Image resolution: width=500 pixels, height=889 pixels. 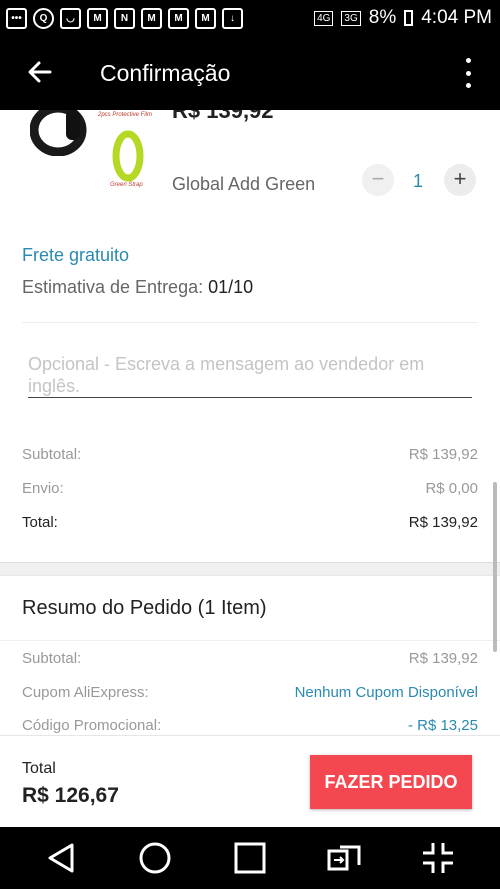 I want to click on app-icon: N, so click(x=124, y=18).